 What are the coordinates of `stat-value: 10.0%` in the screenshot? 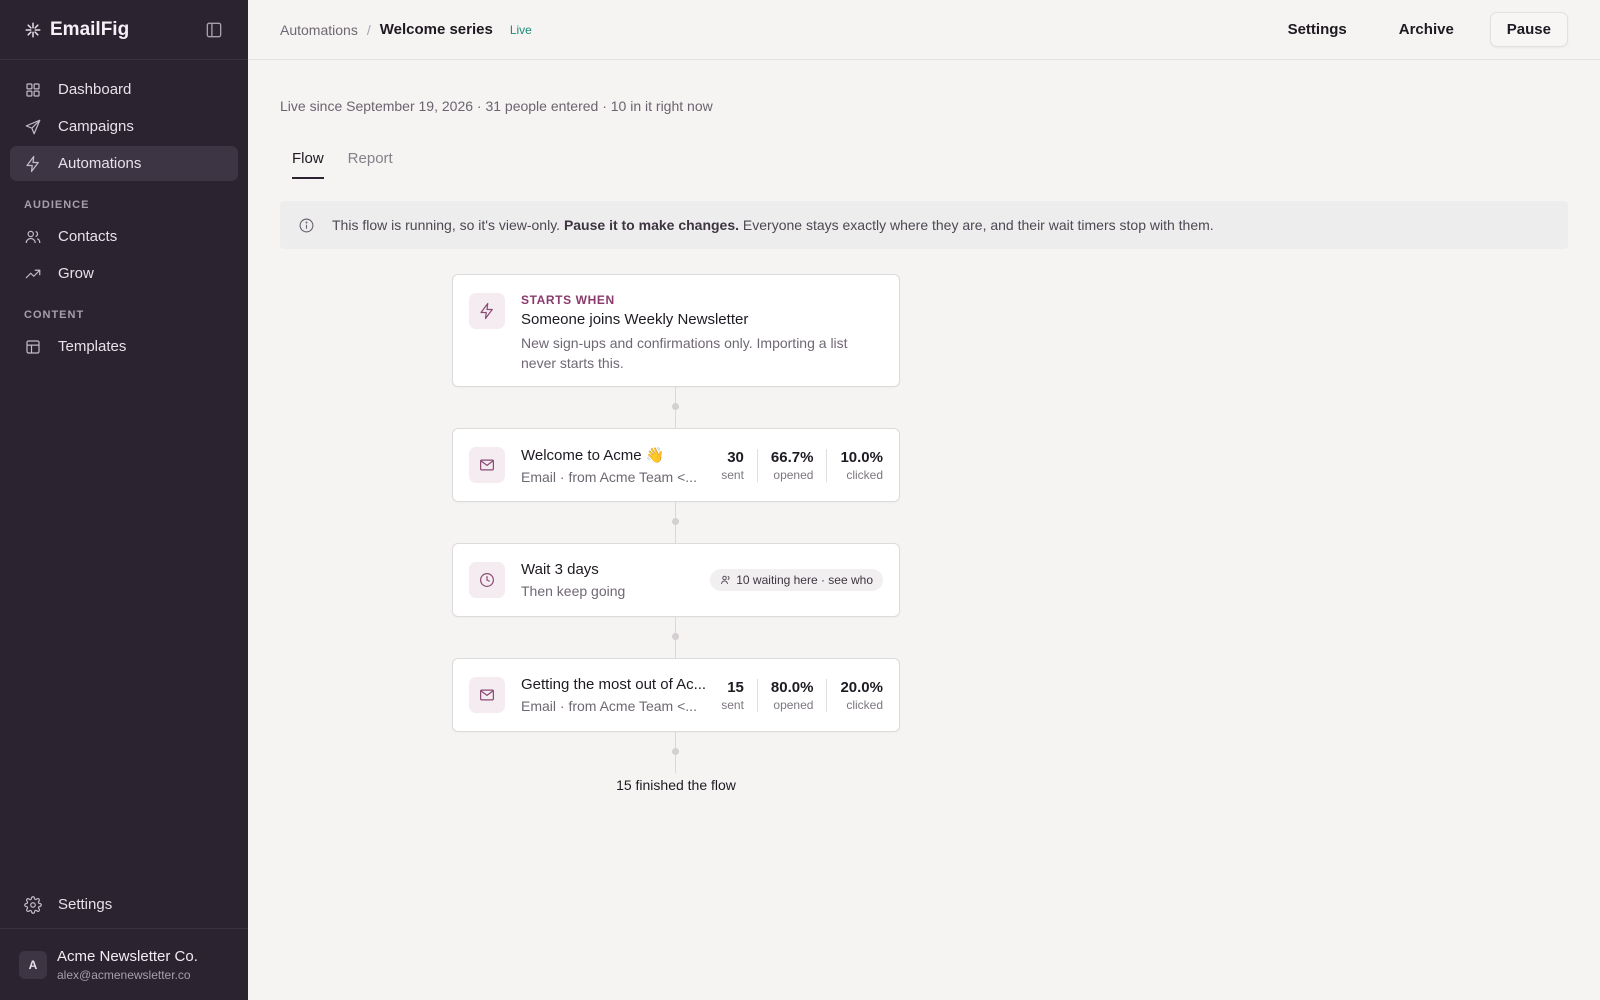 It's located at (861, 457).